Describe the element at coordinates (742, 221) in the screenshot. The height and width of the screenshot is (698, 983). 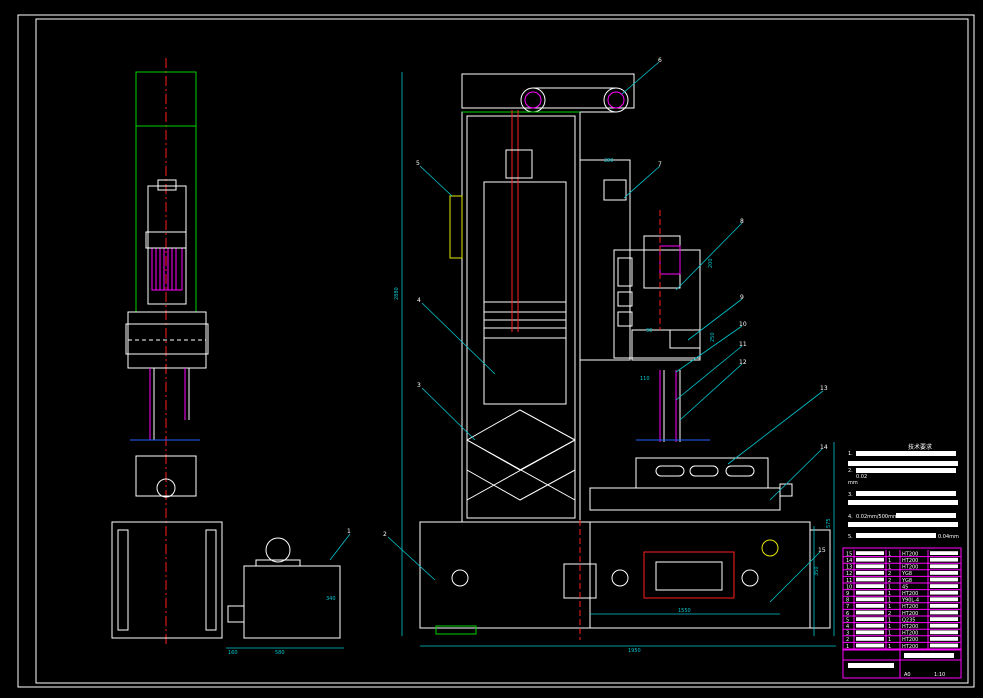
I see `balloon-8: 8` at that location.